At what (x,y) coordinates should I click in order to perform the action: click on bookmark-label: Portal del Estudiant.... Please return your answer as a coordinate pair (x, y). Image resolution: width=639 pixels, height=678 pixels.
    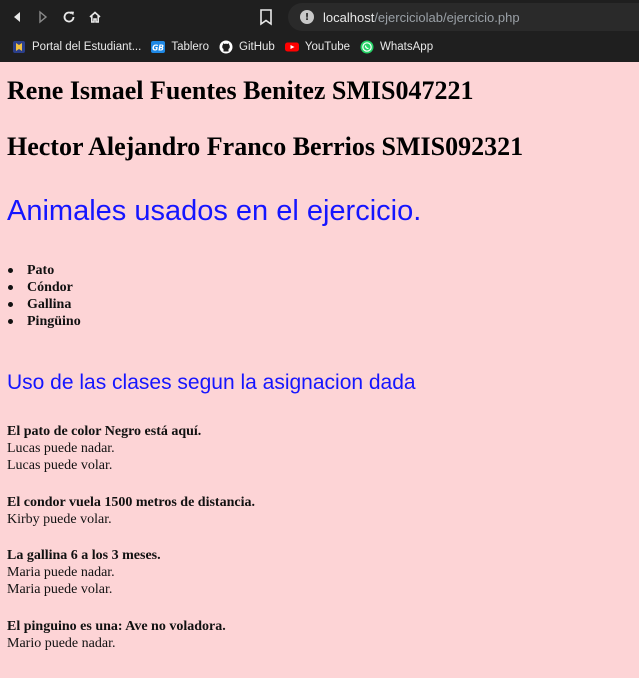
    Looking at the image, I should click on (87, 47).